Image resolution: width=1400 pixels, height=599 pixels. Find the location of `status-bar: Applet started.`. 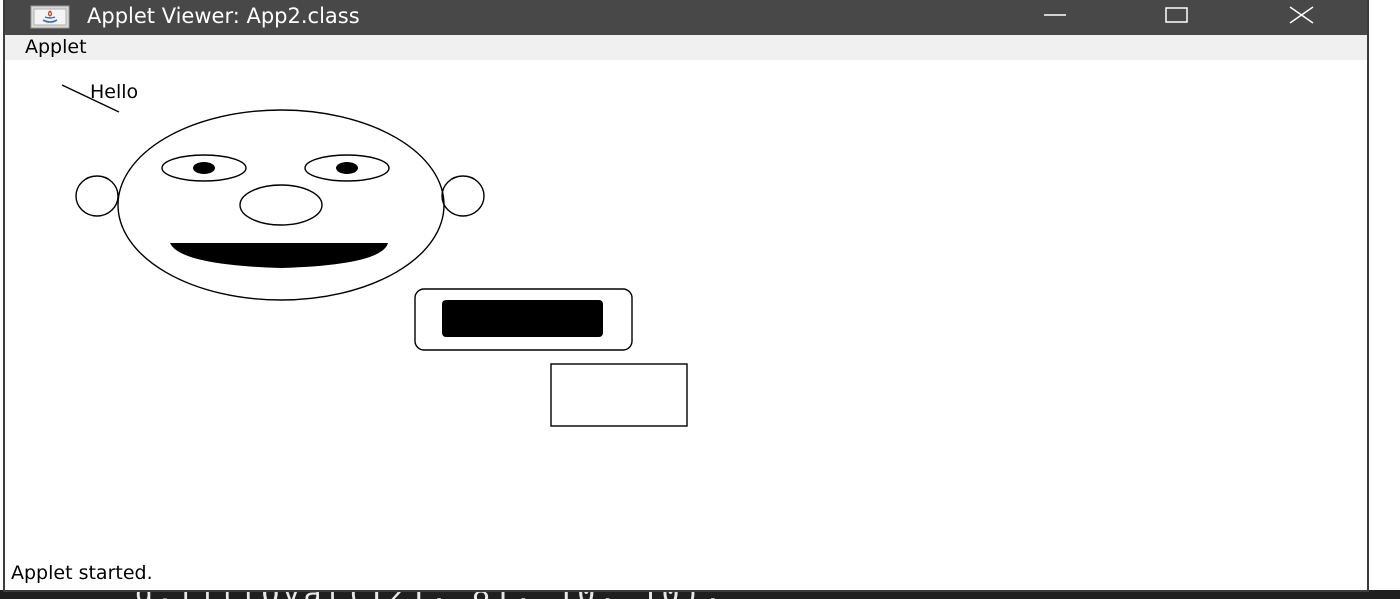

status-bar: Applet started. is located at coordinates (686, 575).